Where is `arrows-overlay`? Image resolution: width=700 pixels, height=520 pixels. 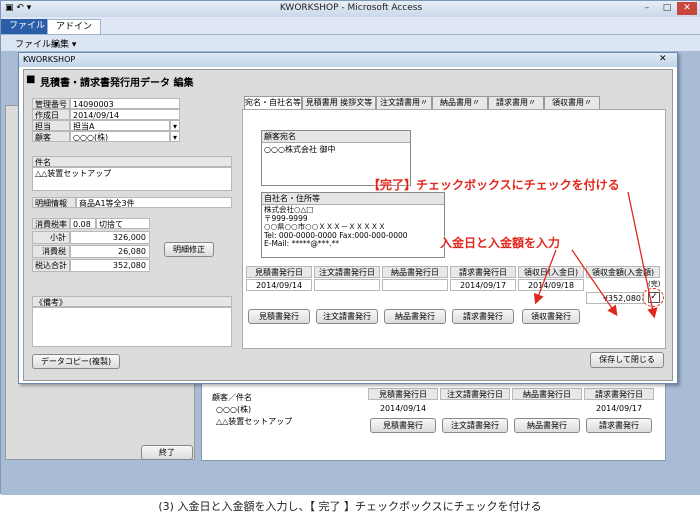 arrows-overlay is located at coordinates (595, 255).